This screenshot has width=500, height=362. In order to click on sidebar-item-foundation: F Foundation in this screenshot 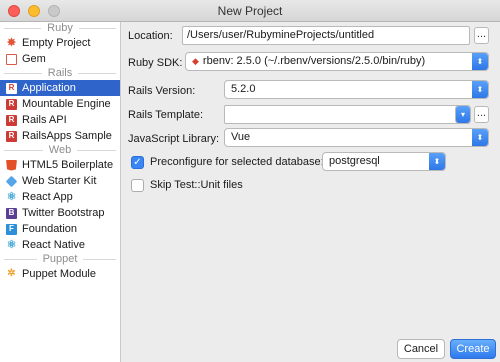, I will do `click(60, 229)`.